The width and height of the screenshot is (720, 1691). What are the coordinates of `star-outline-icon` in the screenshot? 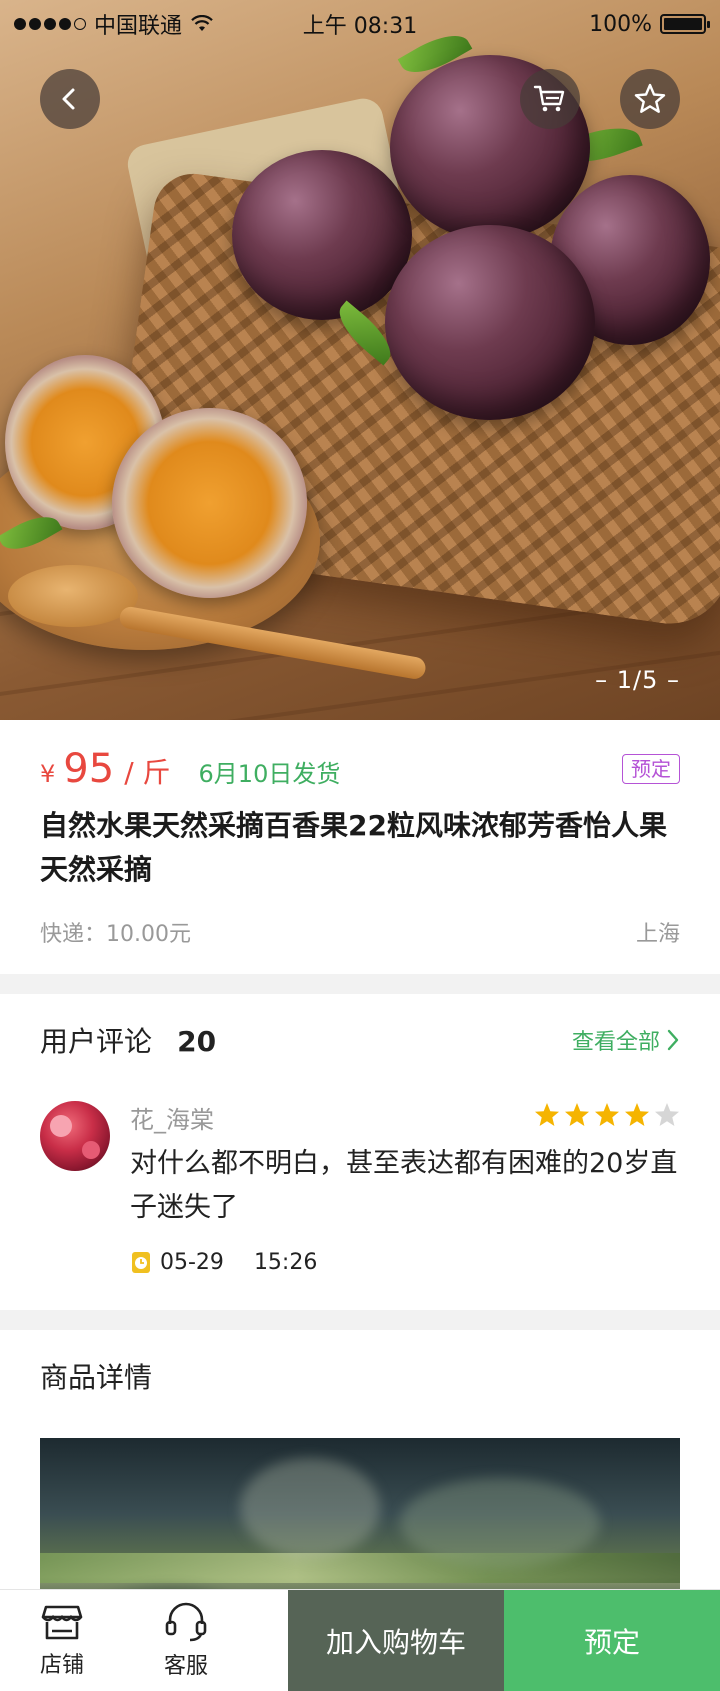 It's located at (650, 98).